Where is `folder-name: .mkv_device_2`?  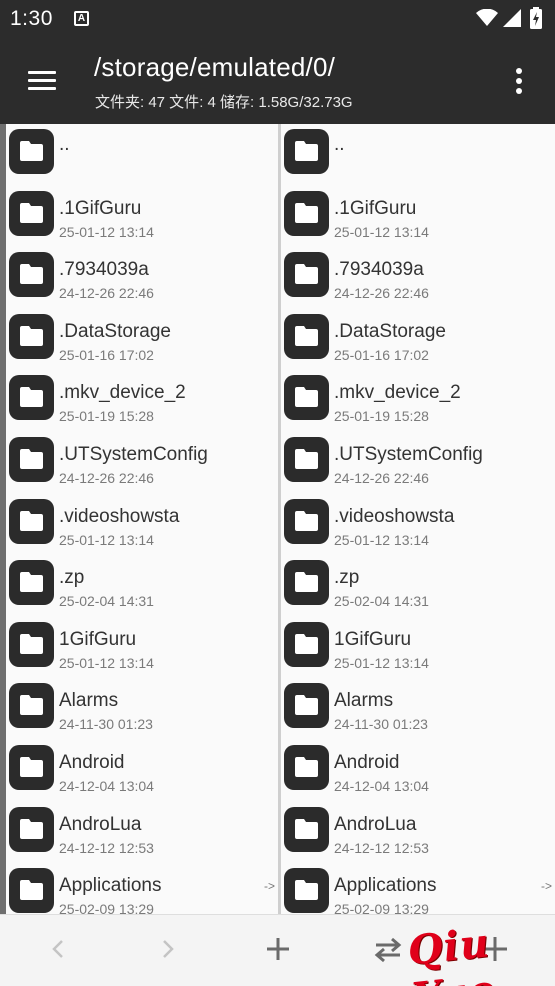 folder-name: .mkv_device_2 is located at coordinates (122, 393).